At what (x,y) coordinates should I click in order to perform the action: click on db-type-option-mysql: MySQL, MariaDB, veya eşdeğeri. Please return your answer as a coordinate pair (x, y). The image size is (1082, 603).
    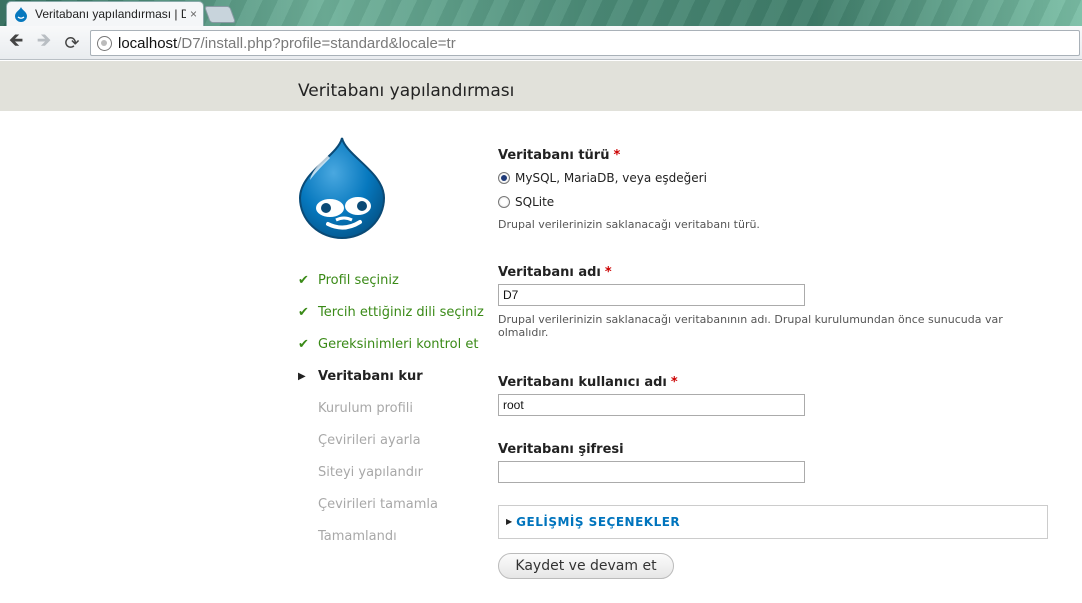
    Looking at the image, I should click on (778, 178).